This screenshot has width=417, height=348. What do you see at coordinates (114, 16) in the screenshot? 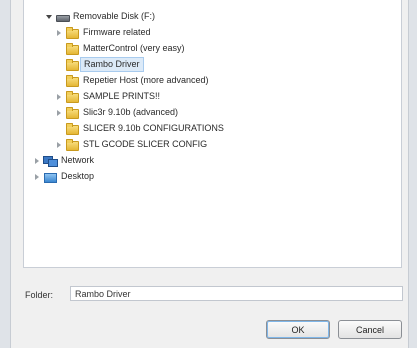
I see `tree-item-label: Removable Disk (F:)` at bounding box center [114, 16].